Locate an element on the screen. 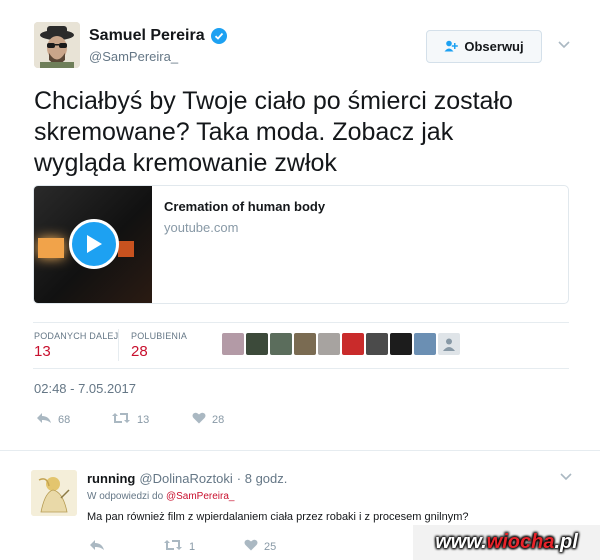 This screenshot has width=600, height=560. reply-author-avatar is located at coordinates (54, 493).